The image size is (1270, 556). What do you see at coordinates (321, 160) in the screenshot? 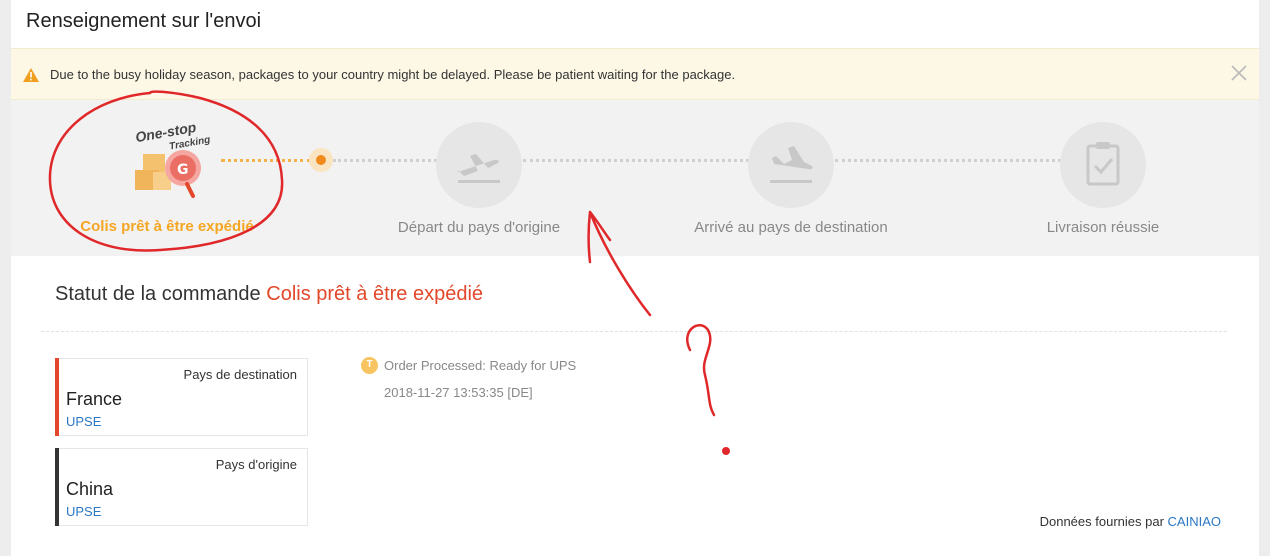
I see `current-position-marker` at bounding box center [321, 160].